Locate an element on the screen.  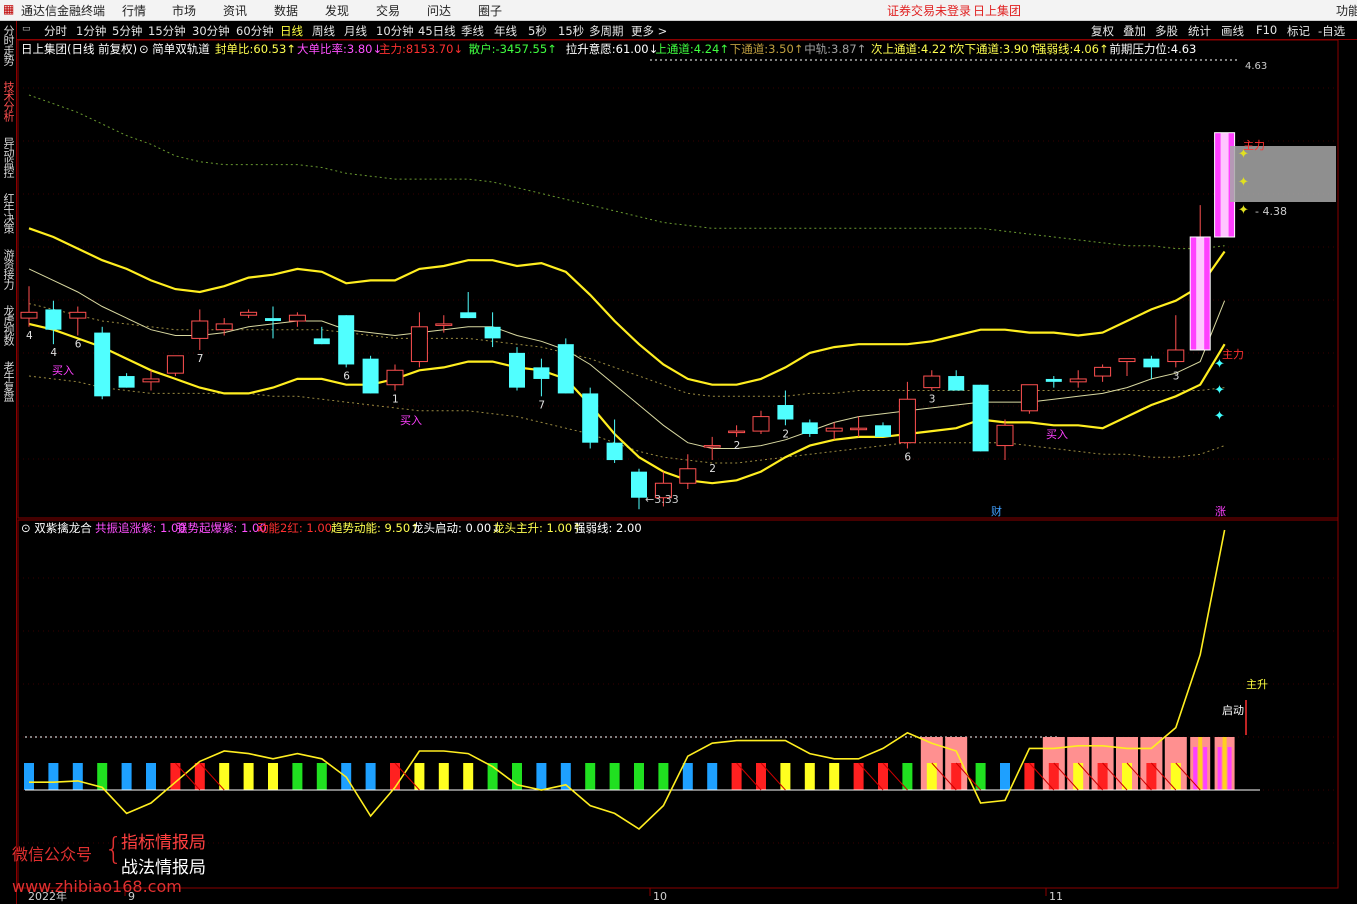
candle-number-label: 1 is located at coordinates (395, 400).